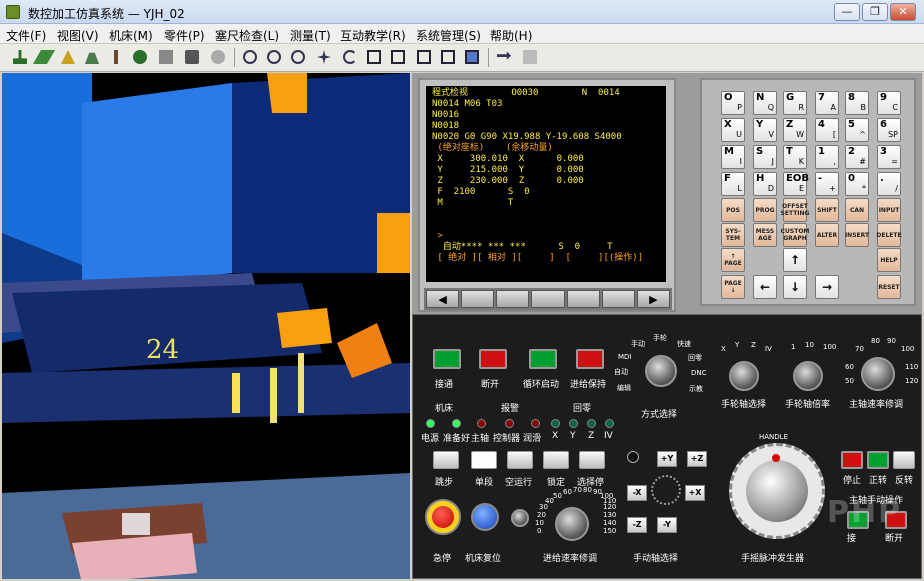 The image size is (924, 581). What do you see at coordinates (903, 12) in the screenshot?
I see `close-button: ✕` at bounding box center [903, 12].